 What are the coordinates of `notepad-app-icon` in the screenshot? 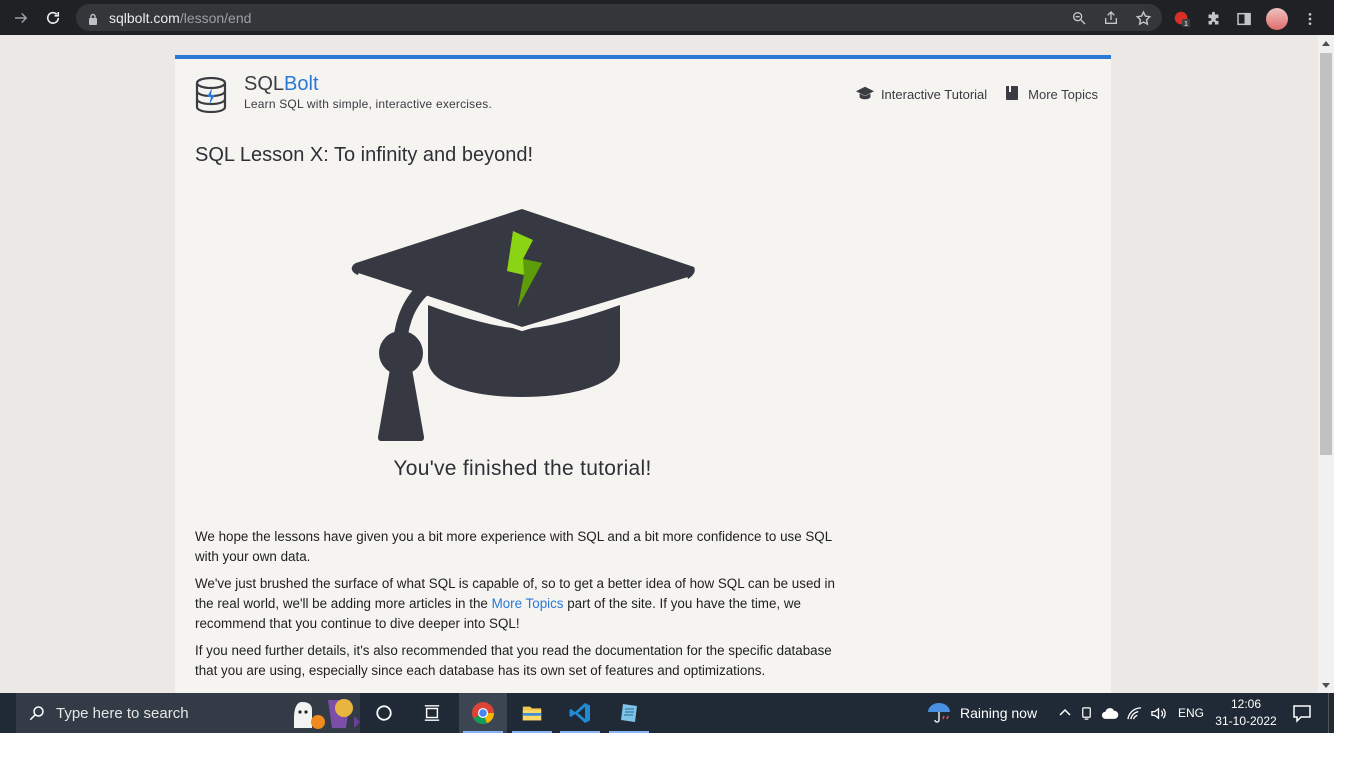 It's located at (629, 713).